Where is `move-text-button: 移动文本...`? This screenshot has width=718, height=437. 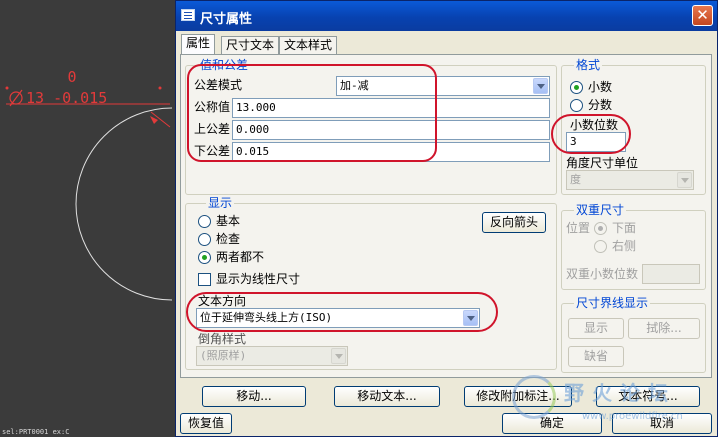 move-text-button: 移动文本... is located at coordinates (387, 396).